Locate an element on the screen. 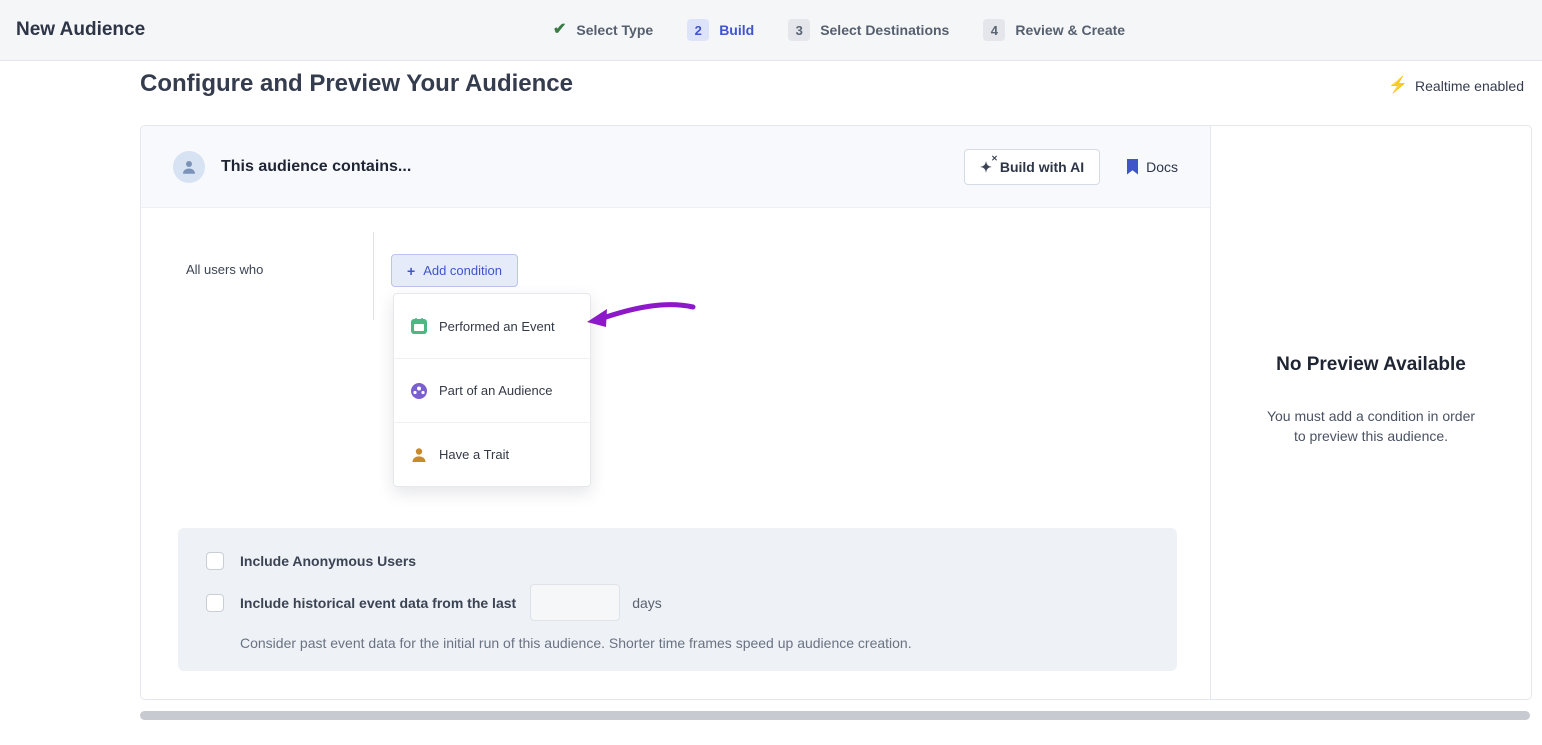 The width and height of the screenshot is (1542, 745). historical-days-input is located at coordinates (575, 602).